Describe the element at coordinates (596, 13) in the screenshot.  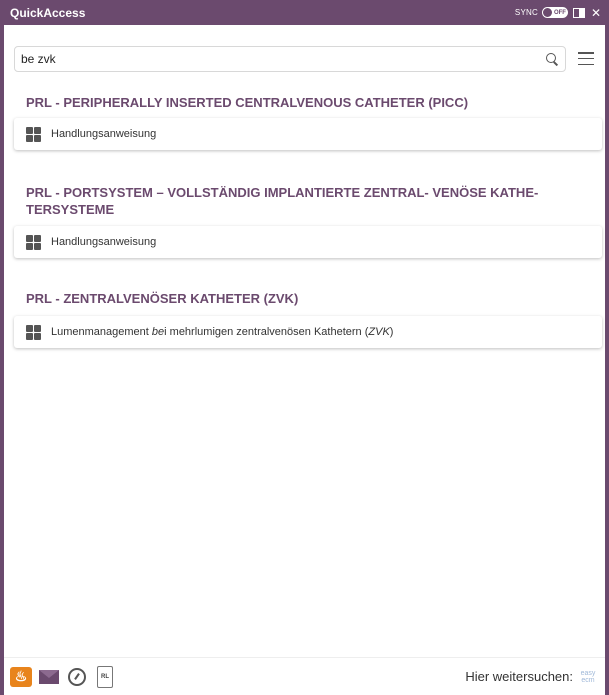
I see `close-icon: ✕` at that location.